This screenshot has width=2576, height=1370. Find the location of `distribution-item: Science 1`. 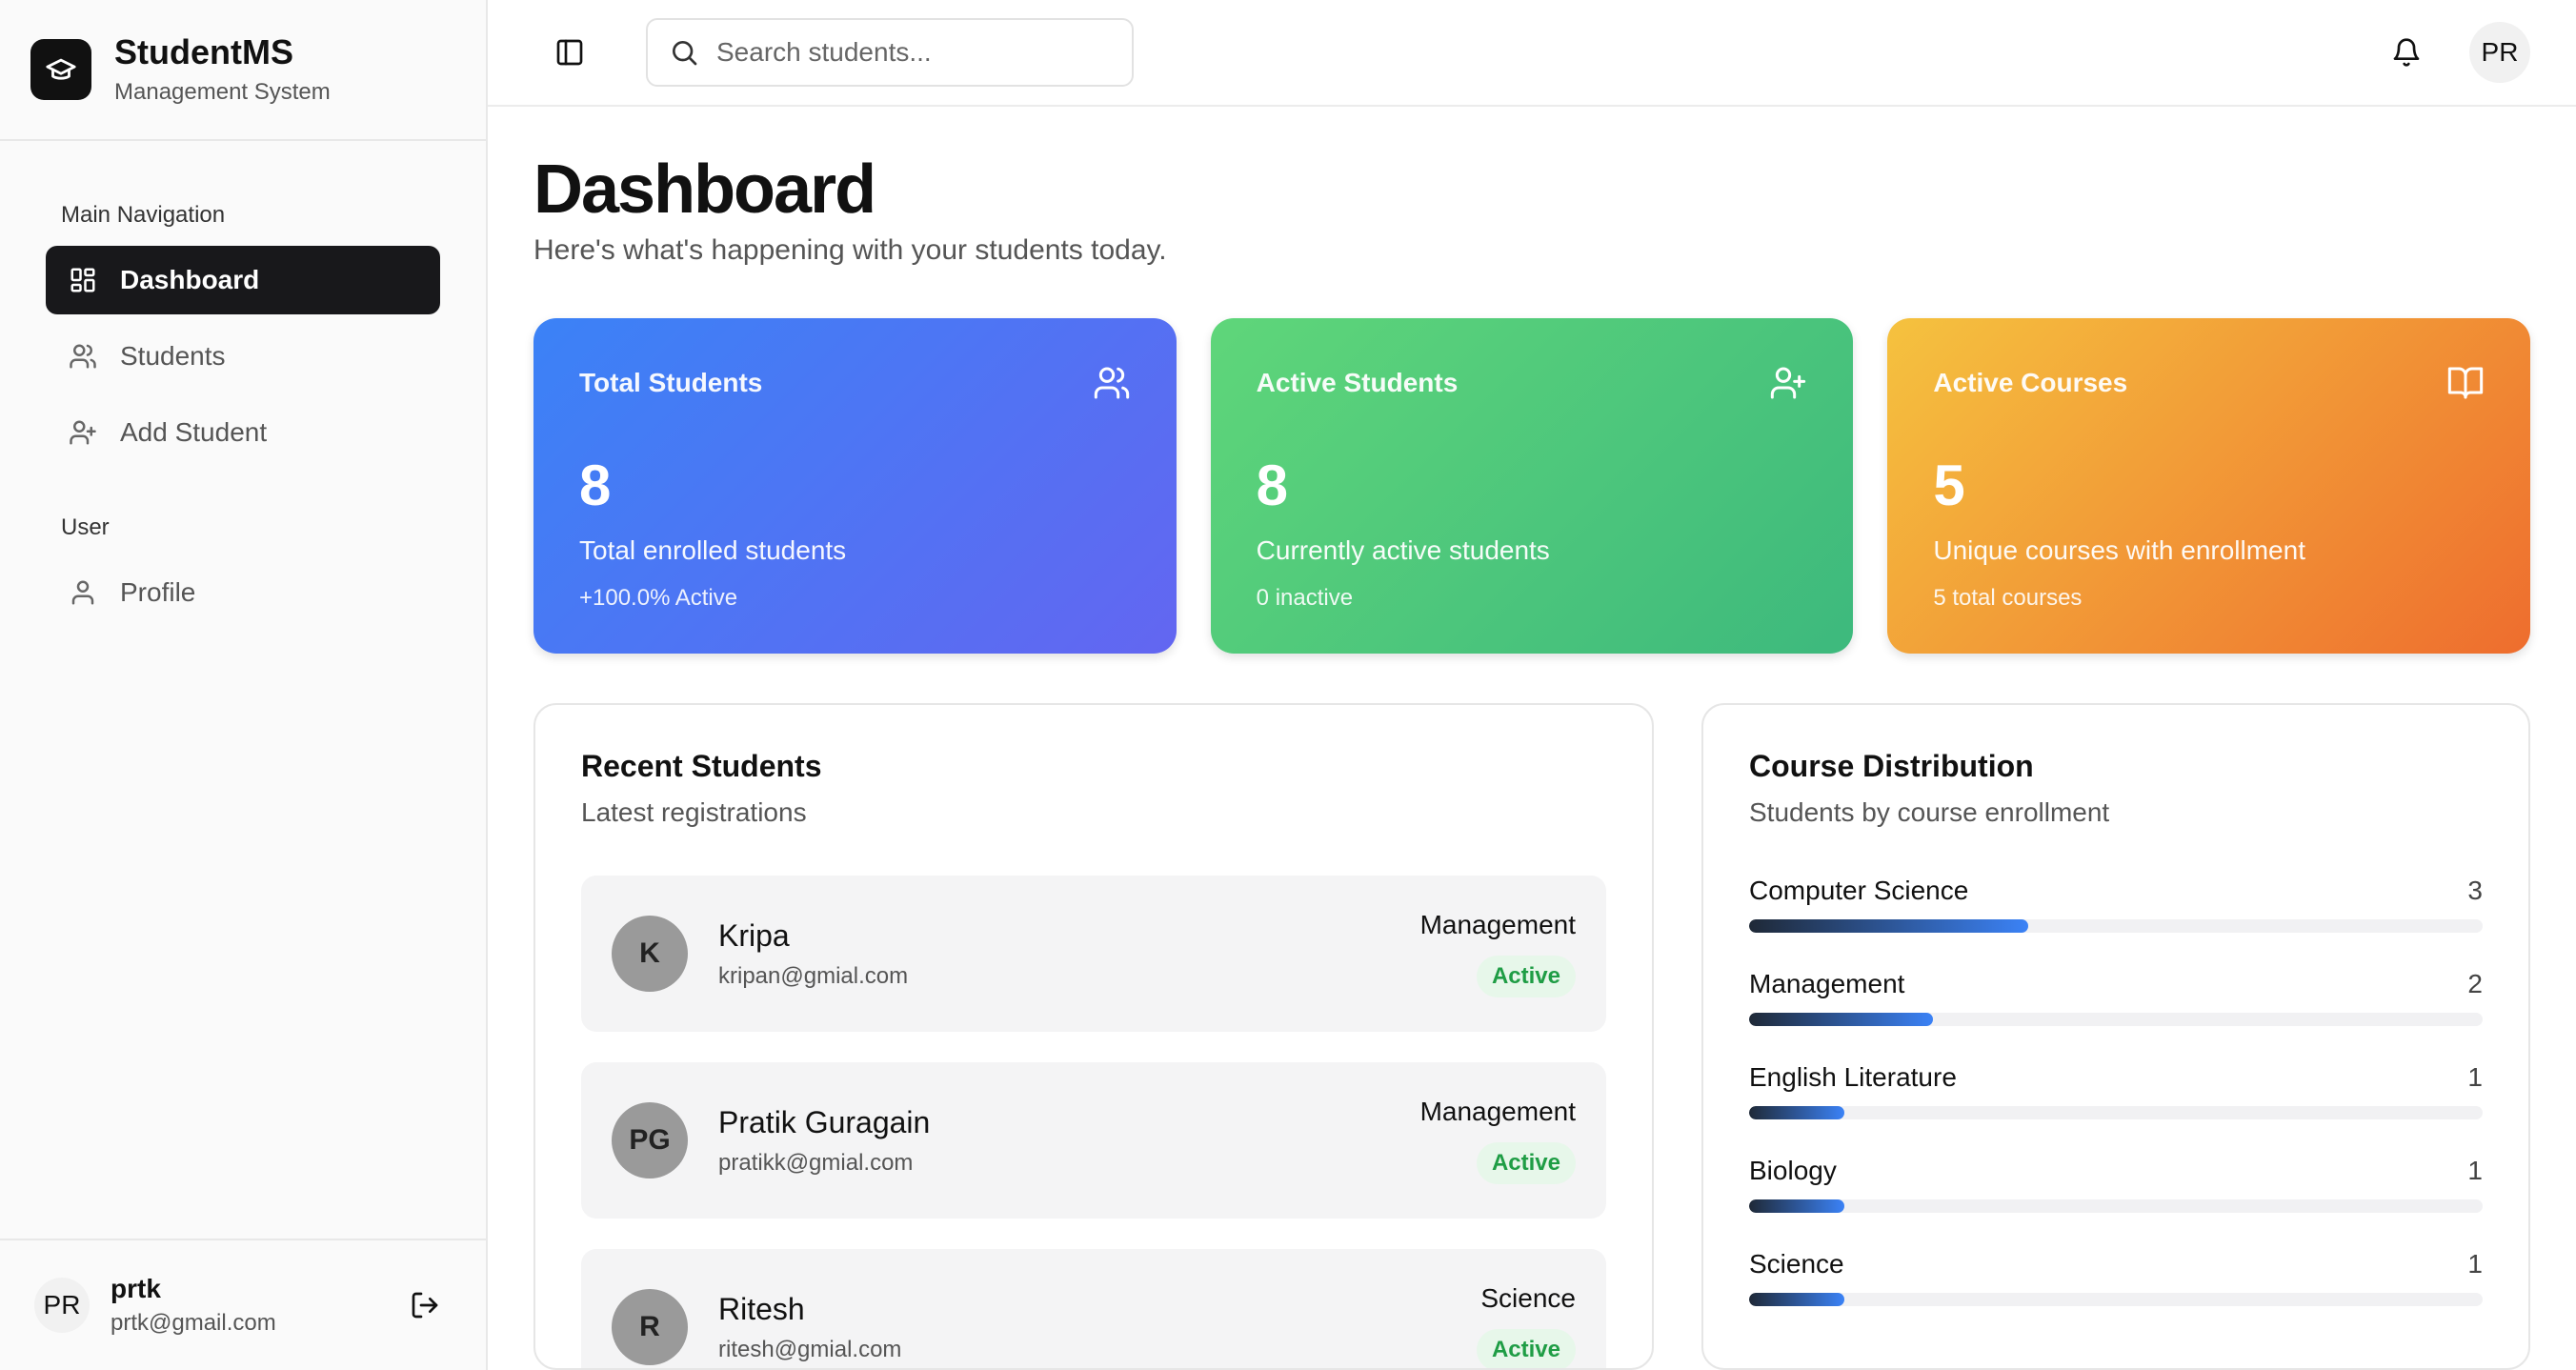

distribution-item: Science 1 is located at coordinates (2116, 1277).